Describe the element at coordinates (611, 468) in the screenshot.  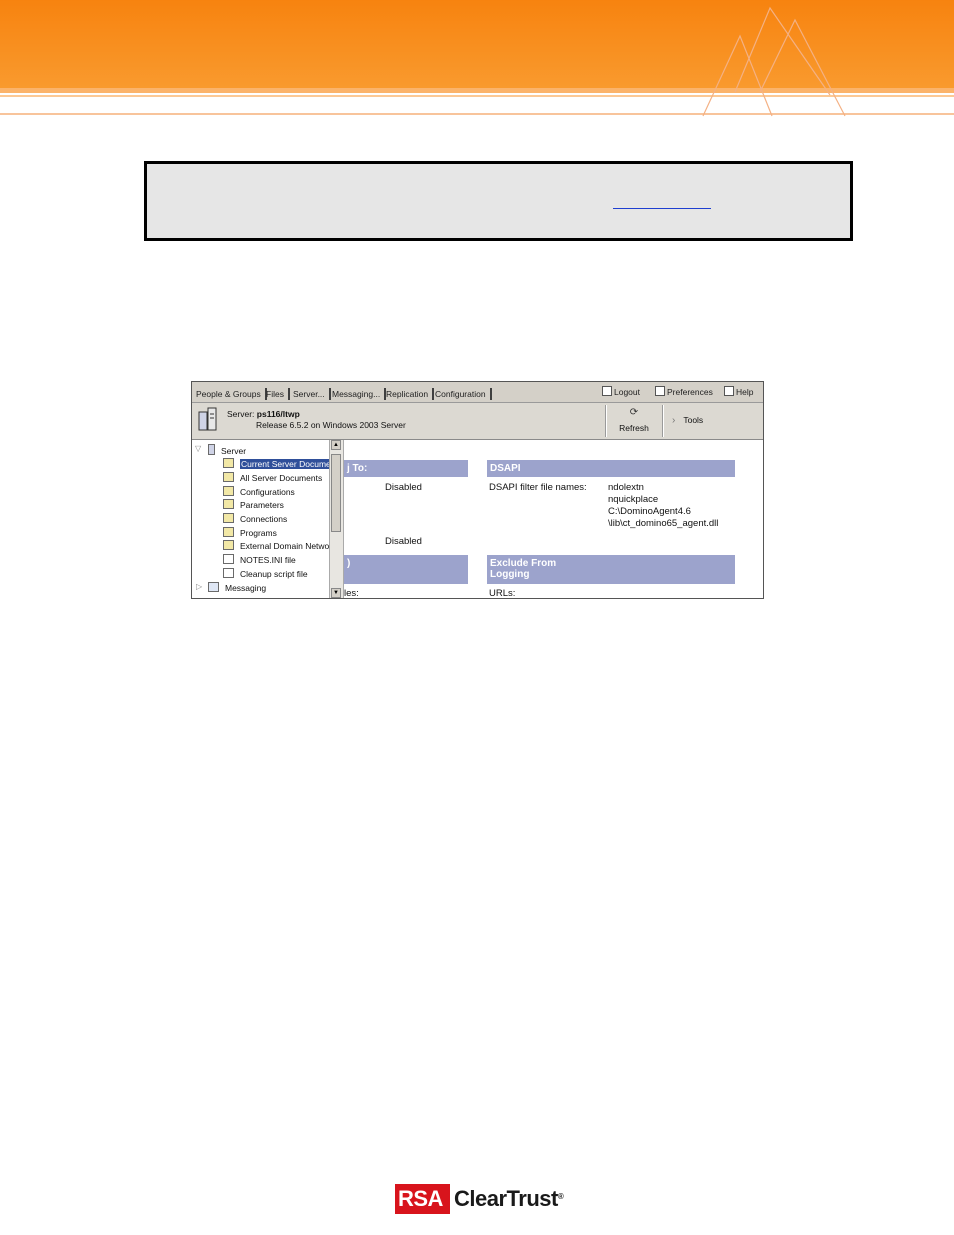
I see `section-header-dsapi: DSAPI` at that location.